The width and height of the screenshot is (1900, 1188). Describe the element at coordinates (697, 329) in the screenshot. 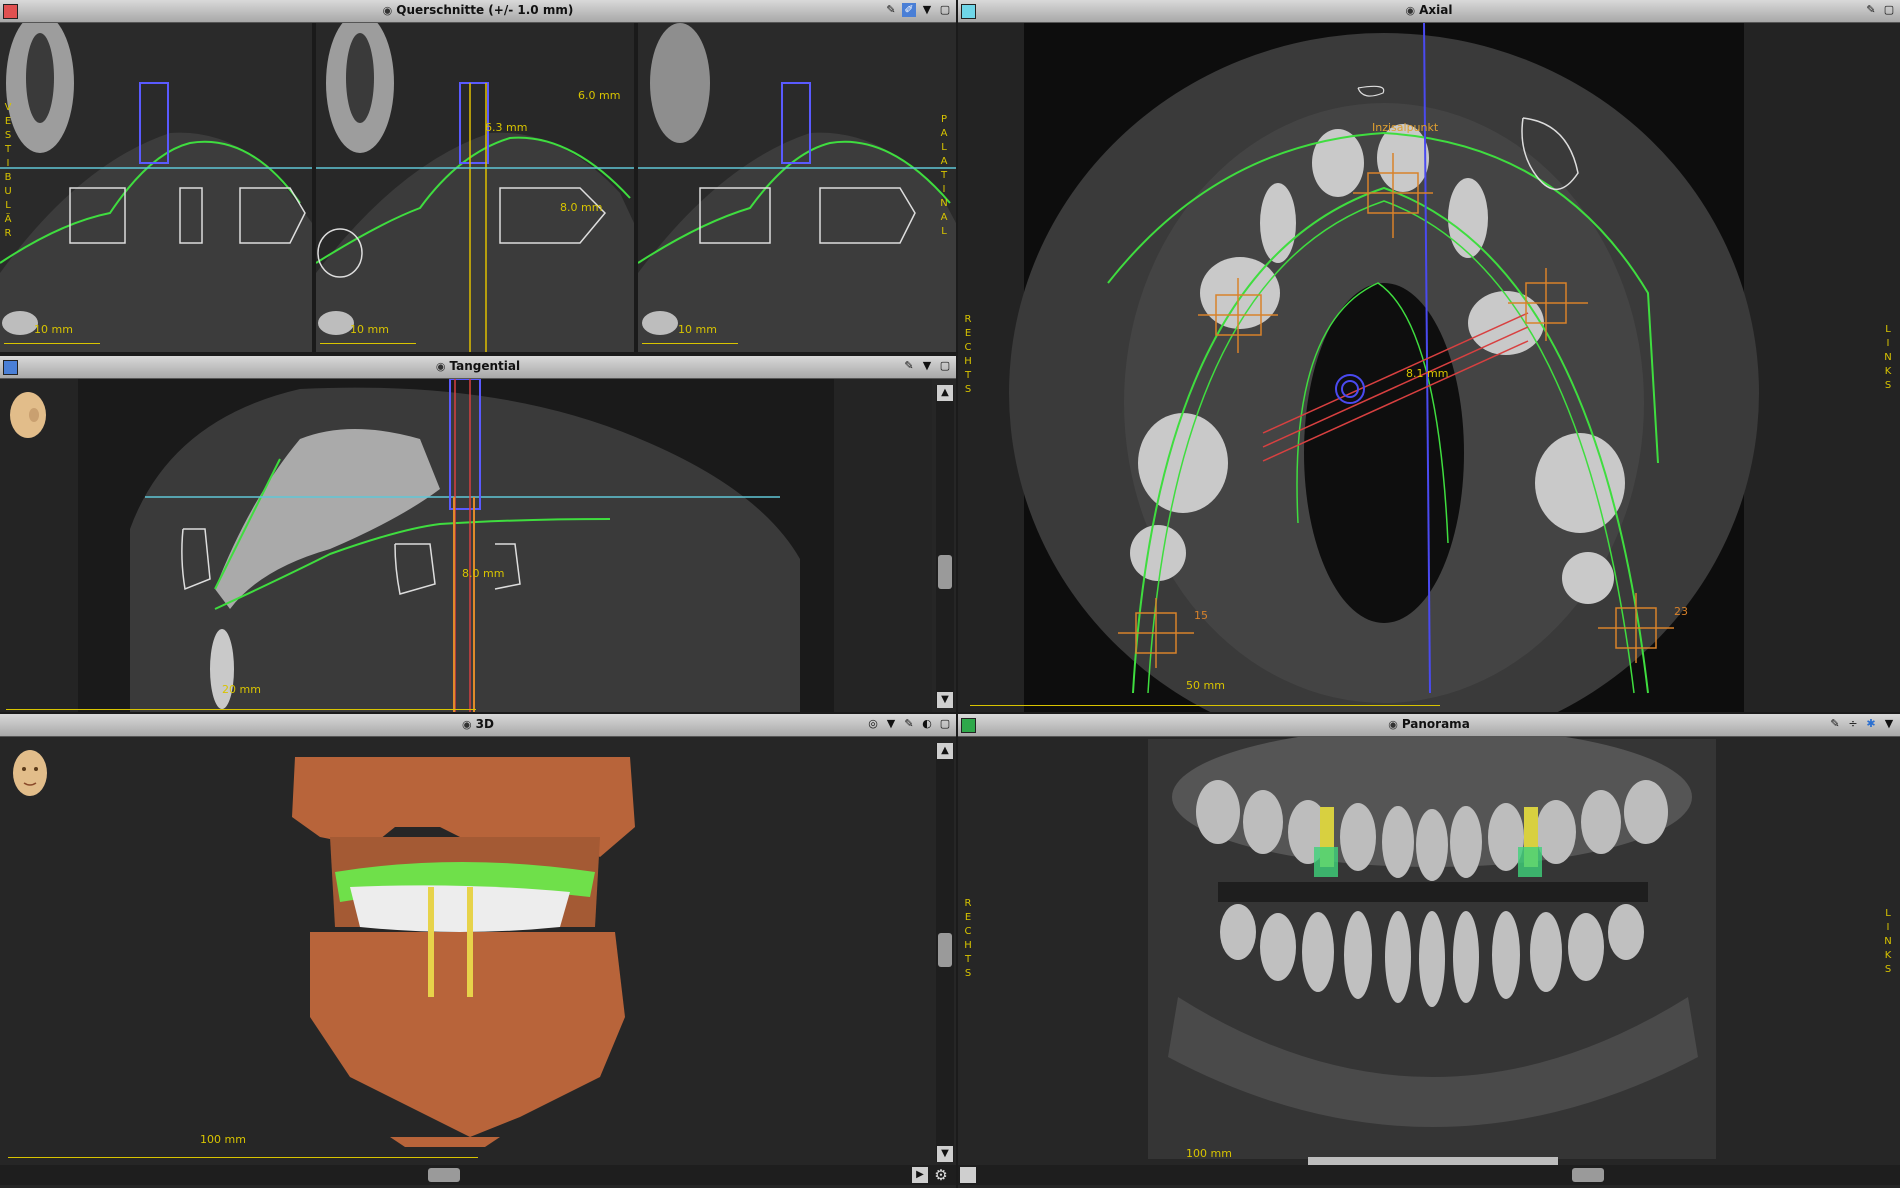

I see `scale-label-3: 10 mm` at that location.